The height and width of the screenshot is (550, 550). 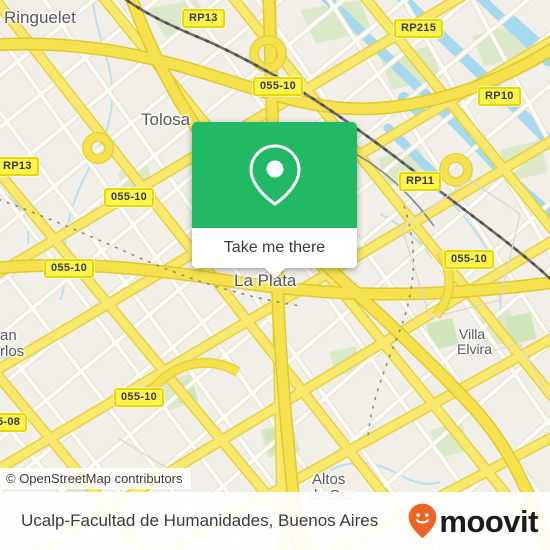 I want to click on take-me-there-button: Take me there, so click(x=274, y=253).